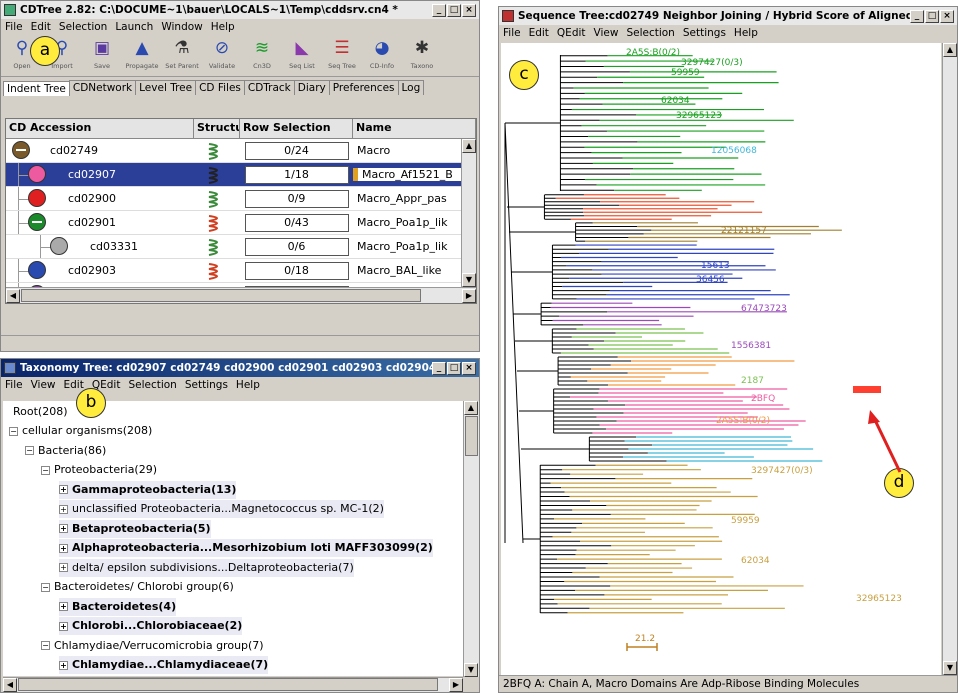 This screenshot has width=958, height=693. What do you see at coordinates (302, 55) in the screenshot?
I see `seq-list-button: ◣ Seq List` at bounding box center [302, 55].